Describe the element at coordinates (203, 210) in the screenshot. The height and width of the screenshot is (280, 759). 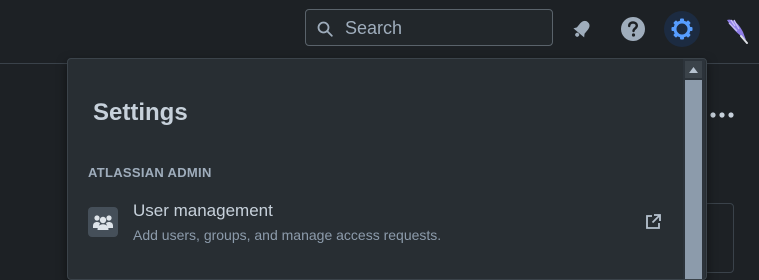
I see `menu-item-label: User management` at that location.